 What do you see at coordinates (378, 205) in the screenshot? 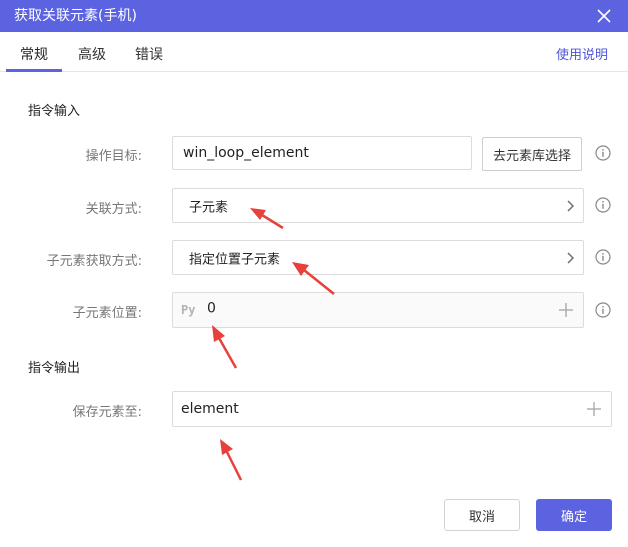
I see `relation-select: 子元素` at bounding box center [378, 205].